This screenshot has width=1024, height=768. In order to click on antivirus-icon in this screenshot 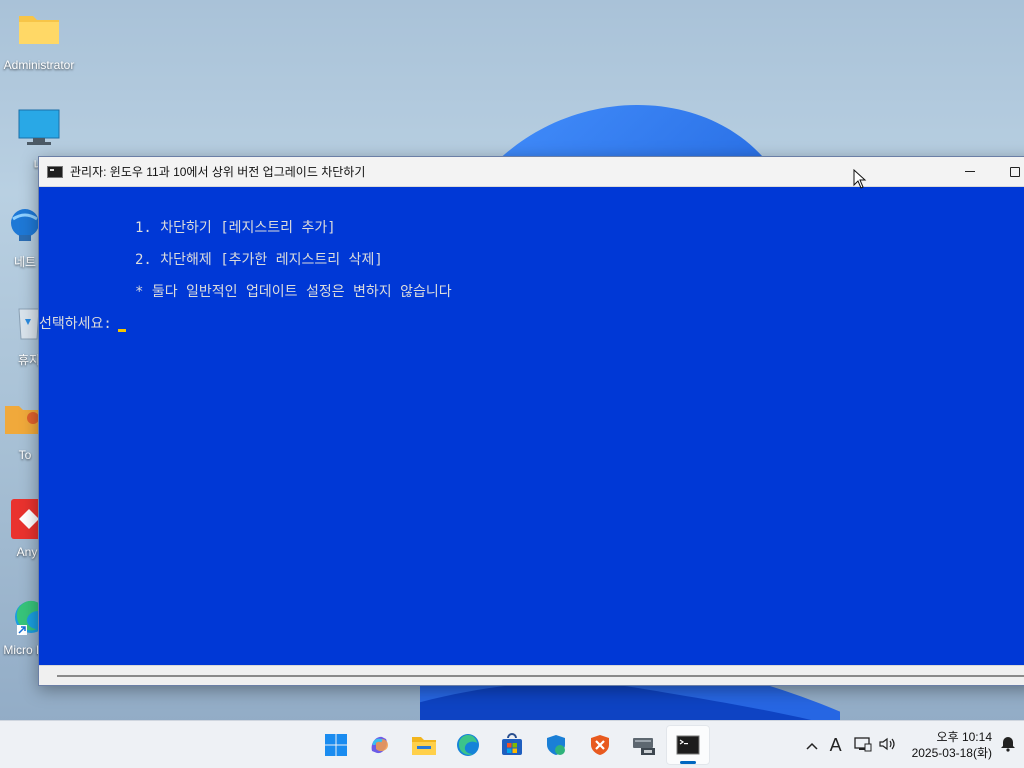, I will do `click(600, 745)`.